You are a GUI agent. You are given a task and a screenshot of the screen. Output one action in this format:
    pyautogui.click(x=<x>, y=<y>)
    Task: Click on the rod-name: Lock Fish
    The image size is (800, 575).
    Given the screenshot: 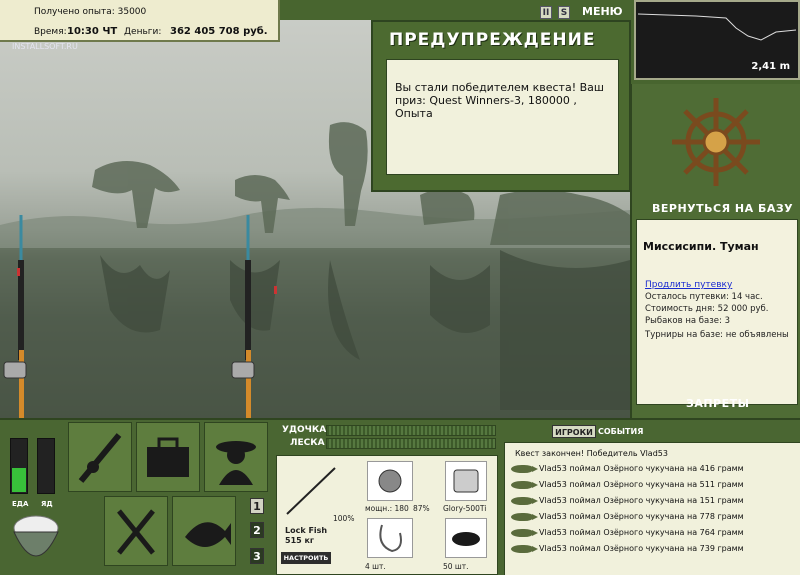 What is the action you would take?
    pyautogui.click(x=306, y=530)
    